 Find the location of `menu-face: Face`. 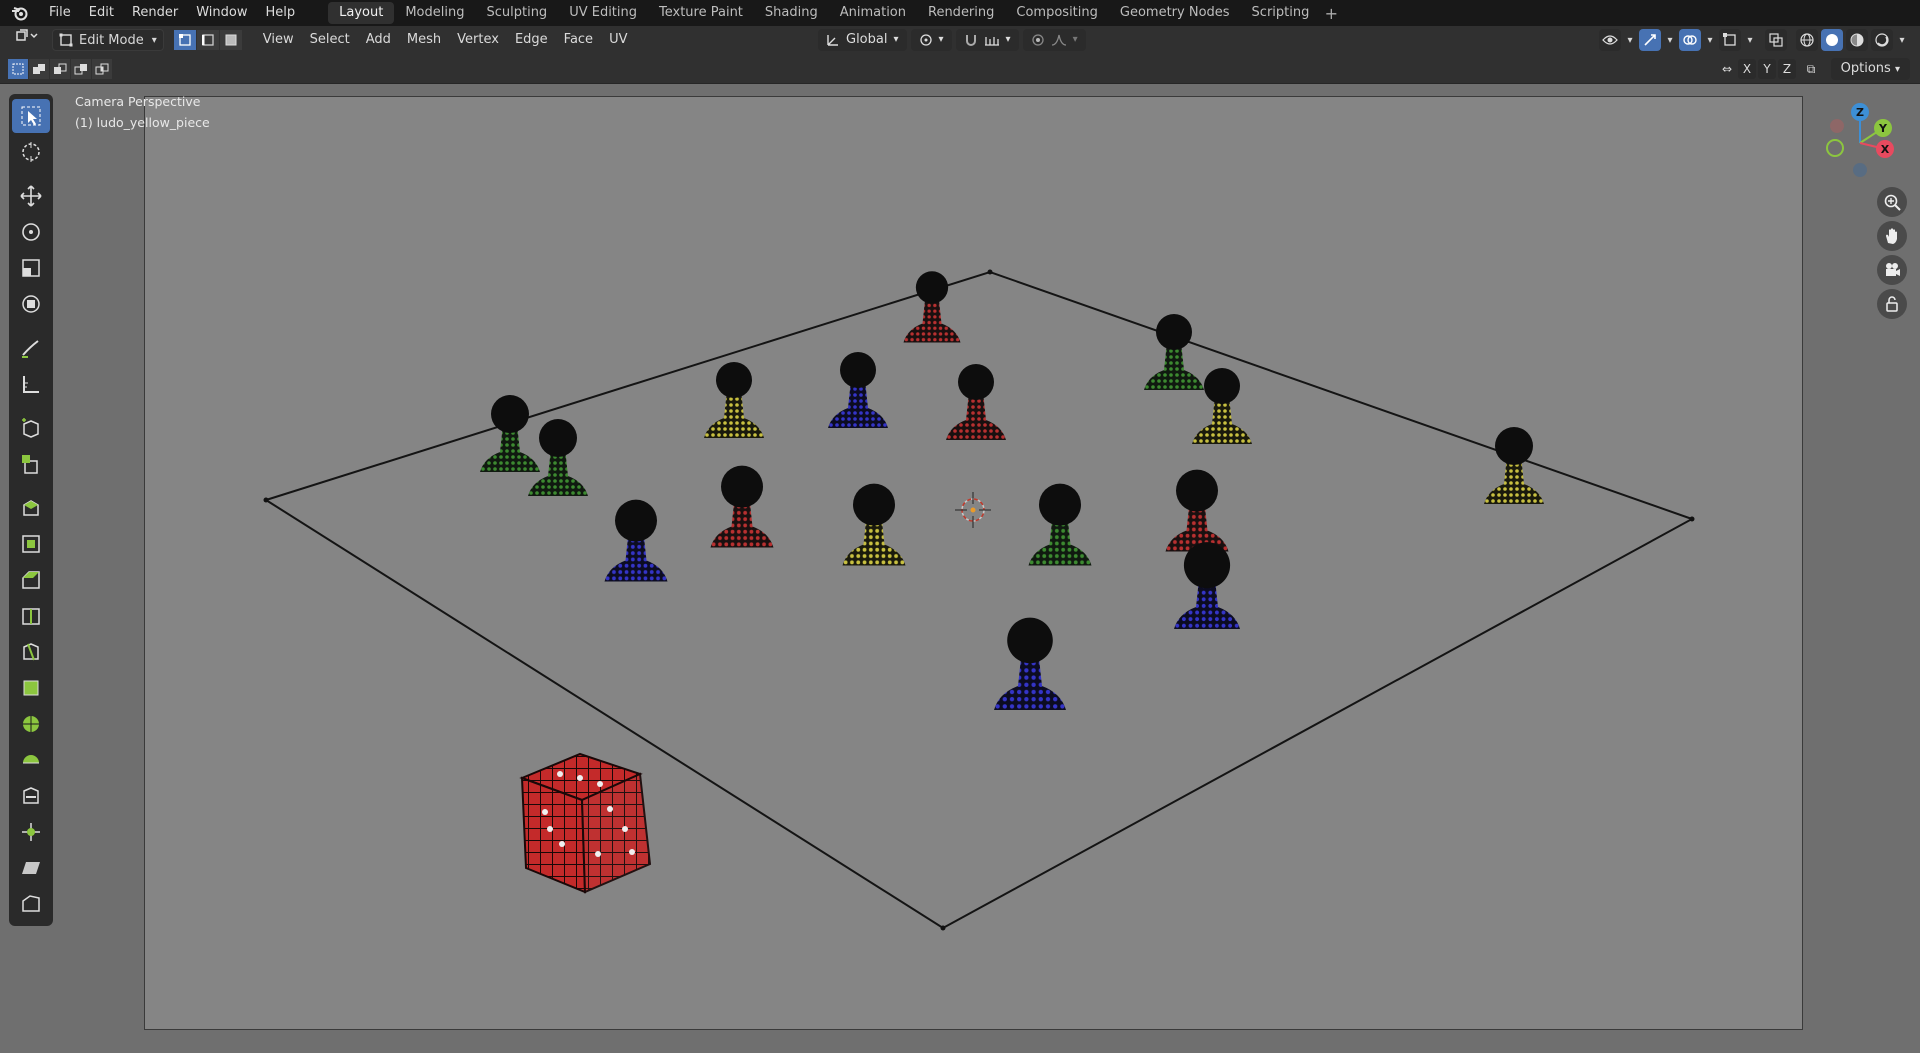

menu-face: Face is located at coordinates (578, 40).